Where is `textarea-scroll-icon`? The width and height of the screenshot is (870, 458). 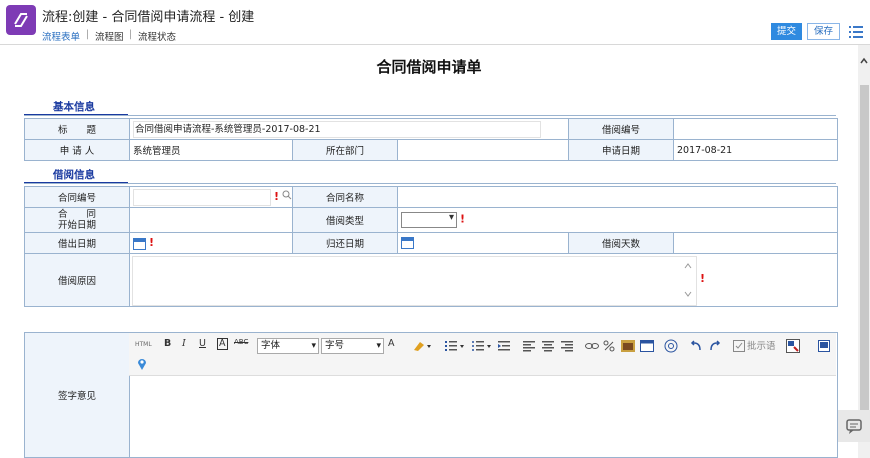
textarea-scroll-icon is located at coordinates (688, 280).